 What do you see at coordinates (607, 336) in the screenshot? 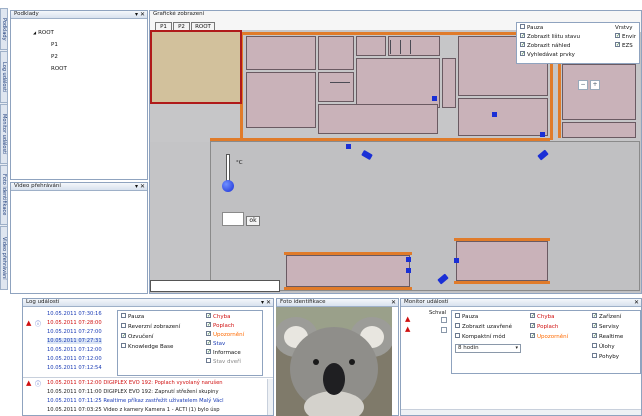
I see `monitor-source: ✓ Realtime` at bounding box center [607, 336].